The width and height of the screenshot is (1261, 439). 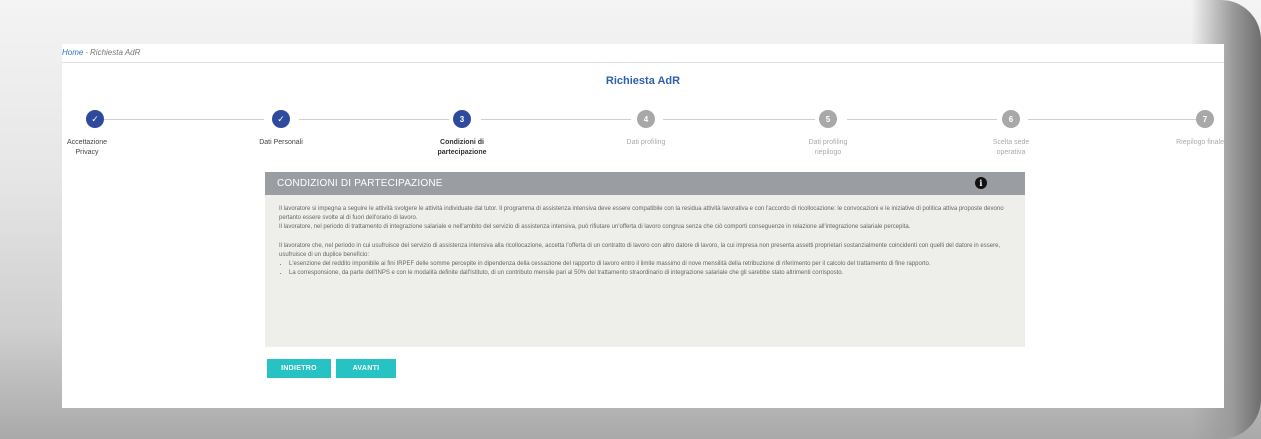 I want to click on step-label: Dati Personali, so click(x=281, y=142).